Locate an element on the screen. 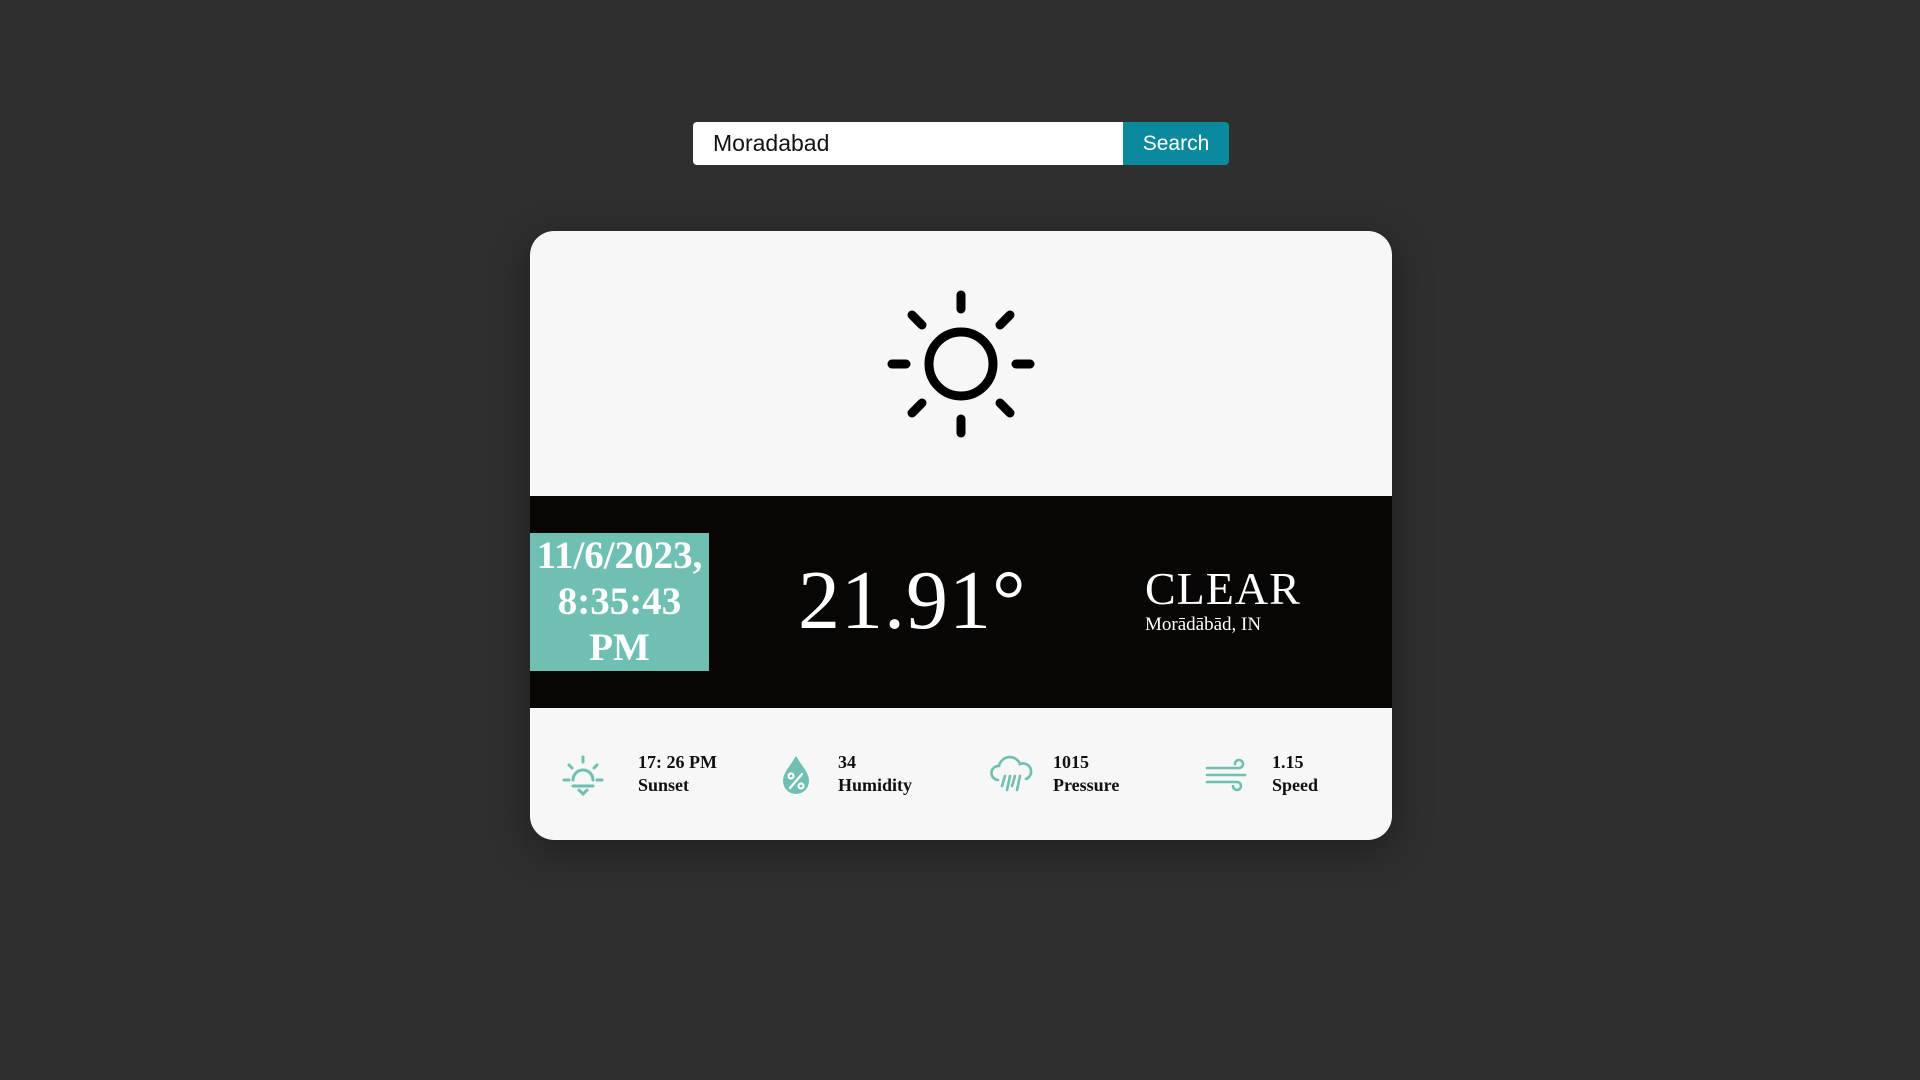 The height and width of the screenshot is (1080, 1920). stat-label: Sunset is located at coordinates (664, 785).